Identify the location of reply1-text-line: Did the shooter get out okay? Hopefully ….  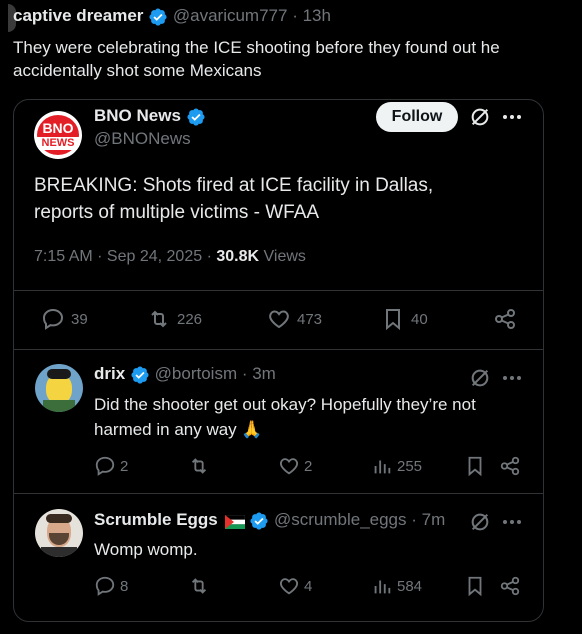
(285, 404).